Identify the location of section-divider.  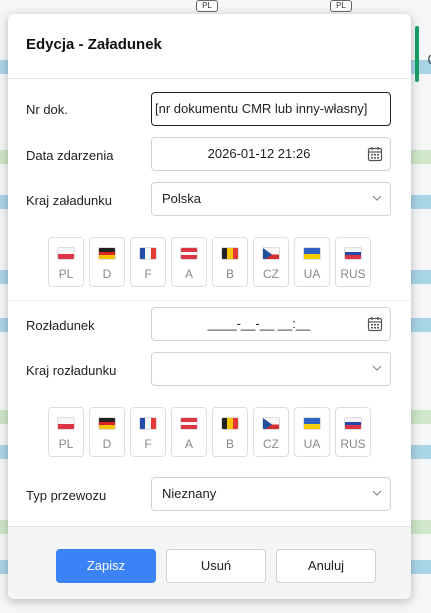
(209, 300).